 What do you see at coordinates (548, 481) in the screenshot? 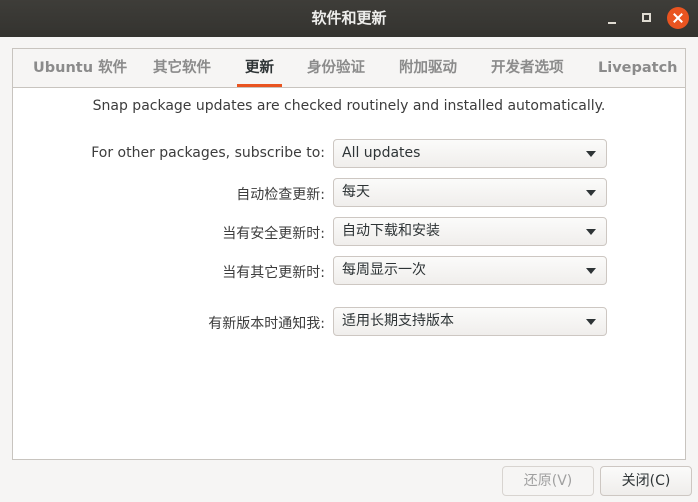
I see `revert-button: 还原(V)` at bounding box center [548, 481].